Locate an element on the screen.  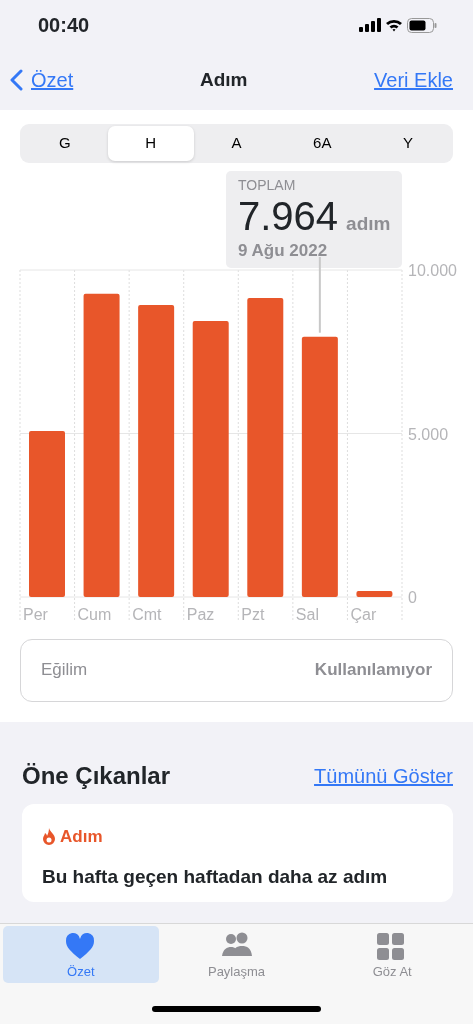
flame-icon is located at coordinates (49, 836).